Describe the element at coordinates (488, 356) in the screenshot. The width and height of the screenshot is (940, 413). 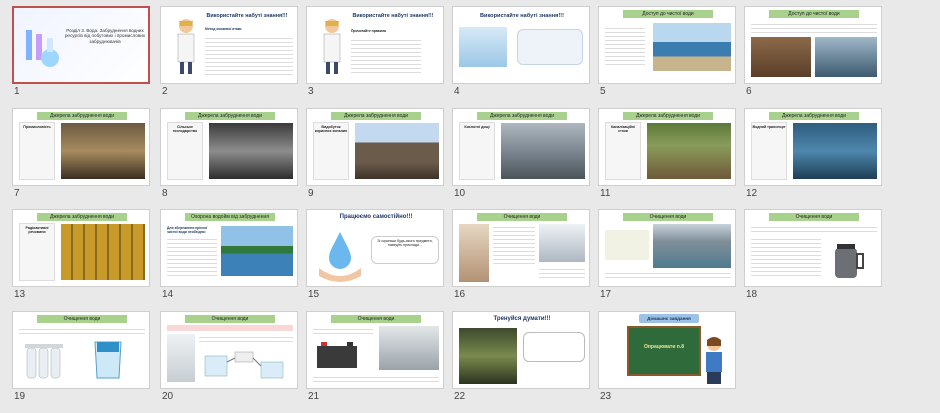
I see `person-thinking-photo` at that location.